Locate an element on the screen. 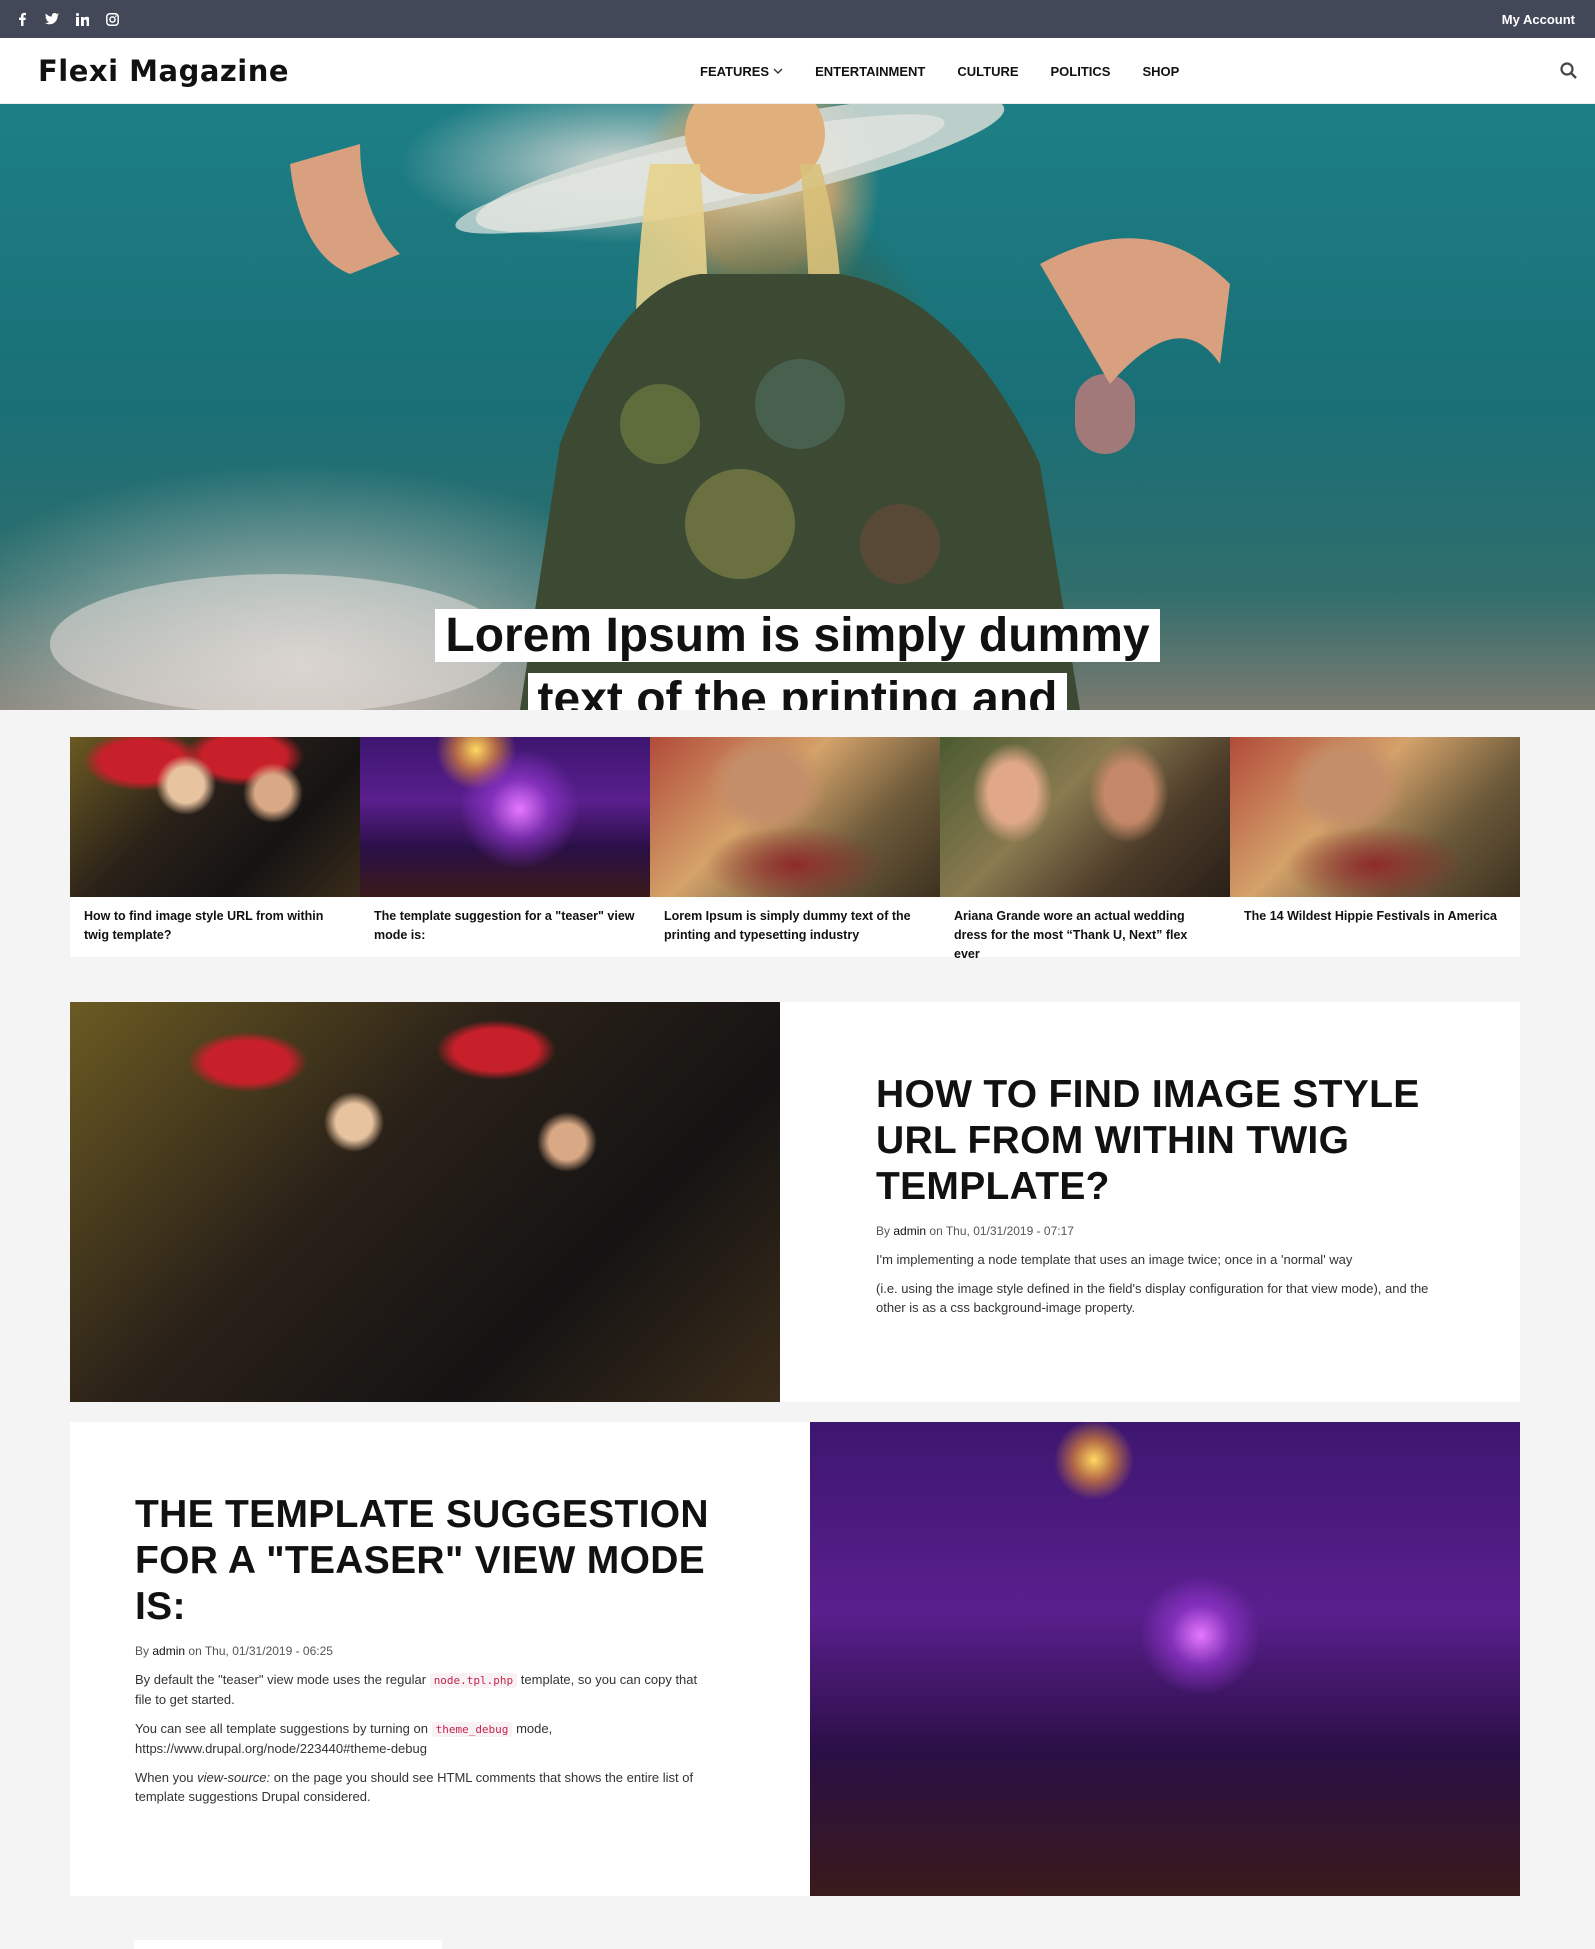  search-icon is located at coordinates (1568, 73).